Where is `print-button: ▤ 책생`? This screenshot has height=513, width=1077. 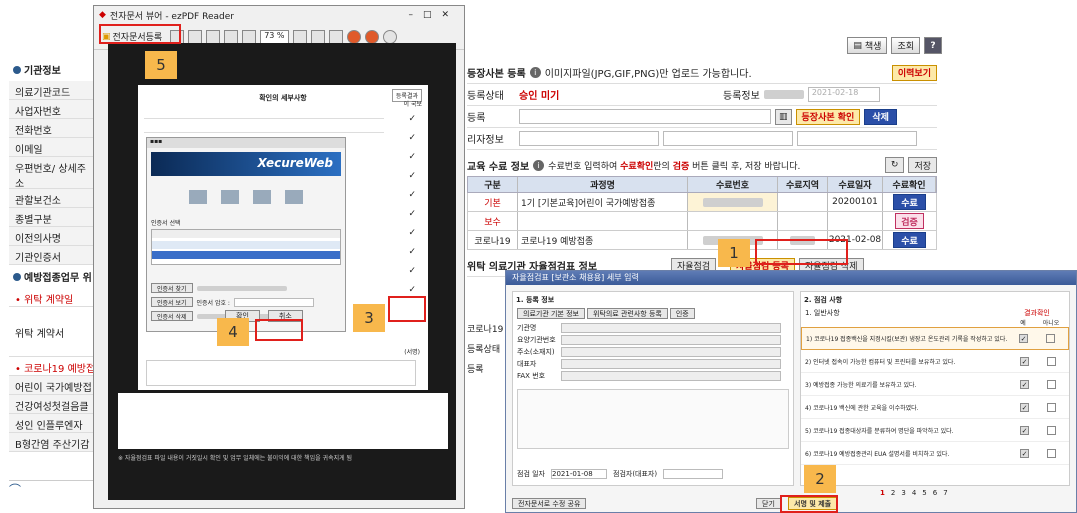
print-button: ▤ 책생 is located at coordinates (867, 45).